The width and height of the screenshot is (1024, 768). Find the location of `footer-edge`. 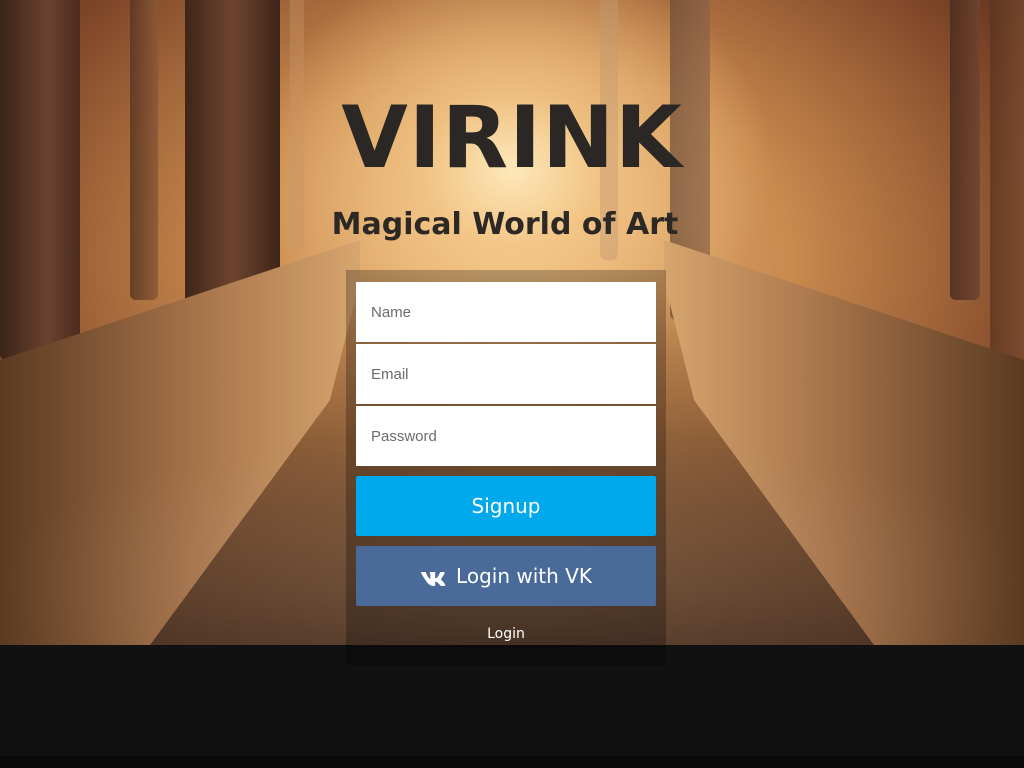

footer-edge is located at coordinates (512, 762).